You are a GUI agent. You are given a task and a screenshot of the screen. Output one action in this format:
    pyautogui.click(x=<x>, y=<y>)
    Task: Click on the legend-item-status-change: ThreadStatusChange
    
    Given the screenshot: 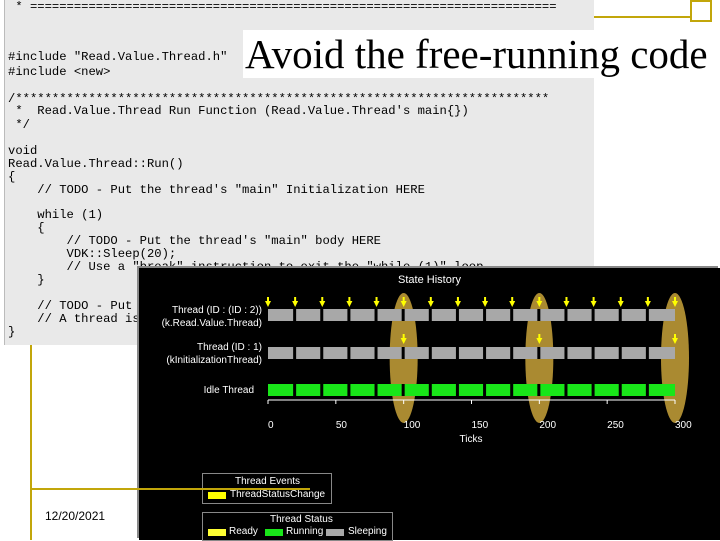 What is the action you would take?
    pyautogui.click(x=278, y=494)
    